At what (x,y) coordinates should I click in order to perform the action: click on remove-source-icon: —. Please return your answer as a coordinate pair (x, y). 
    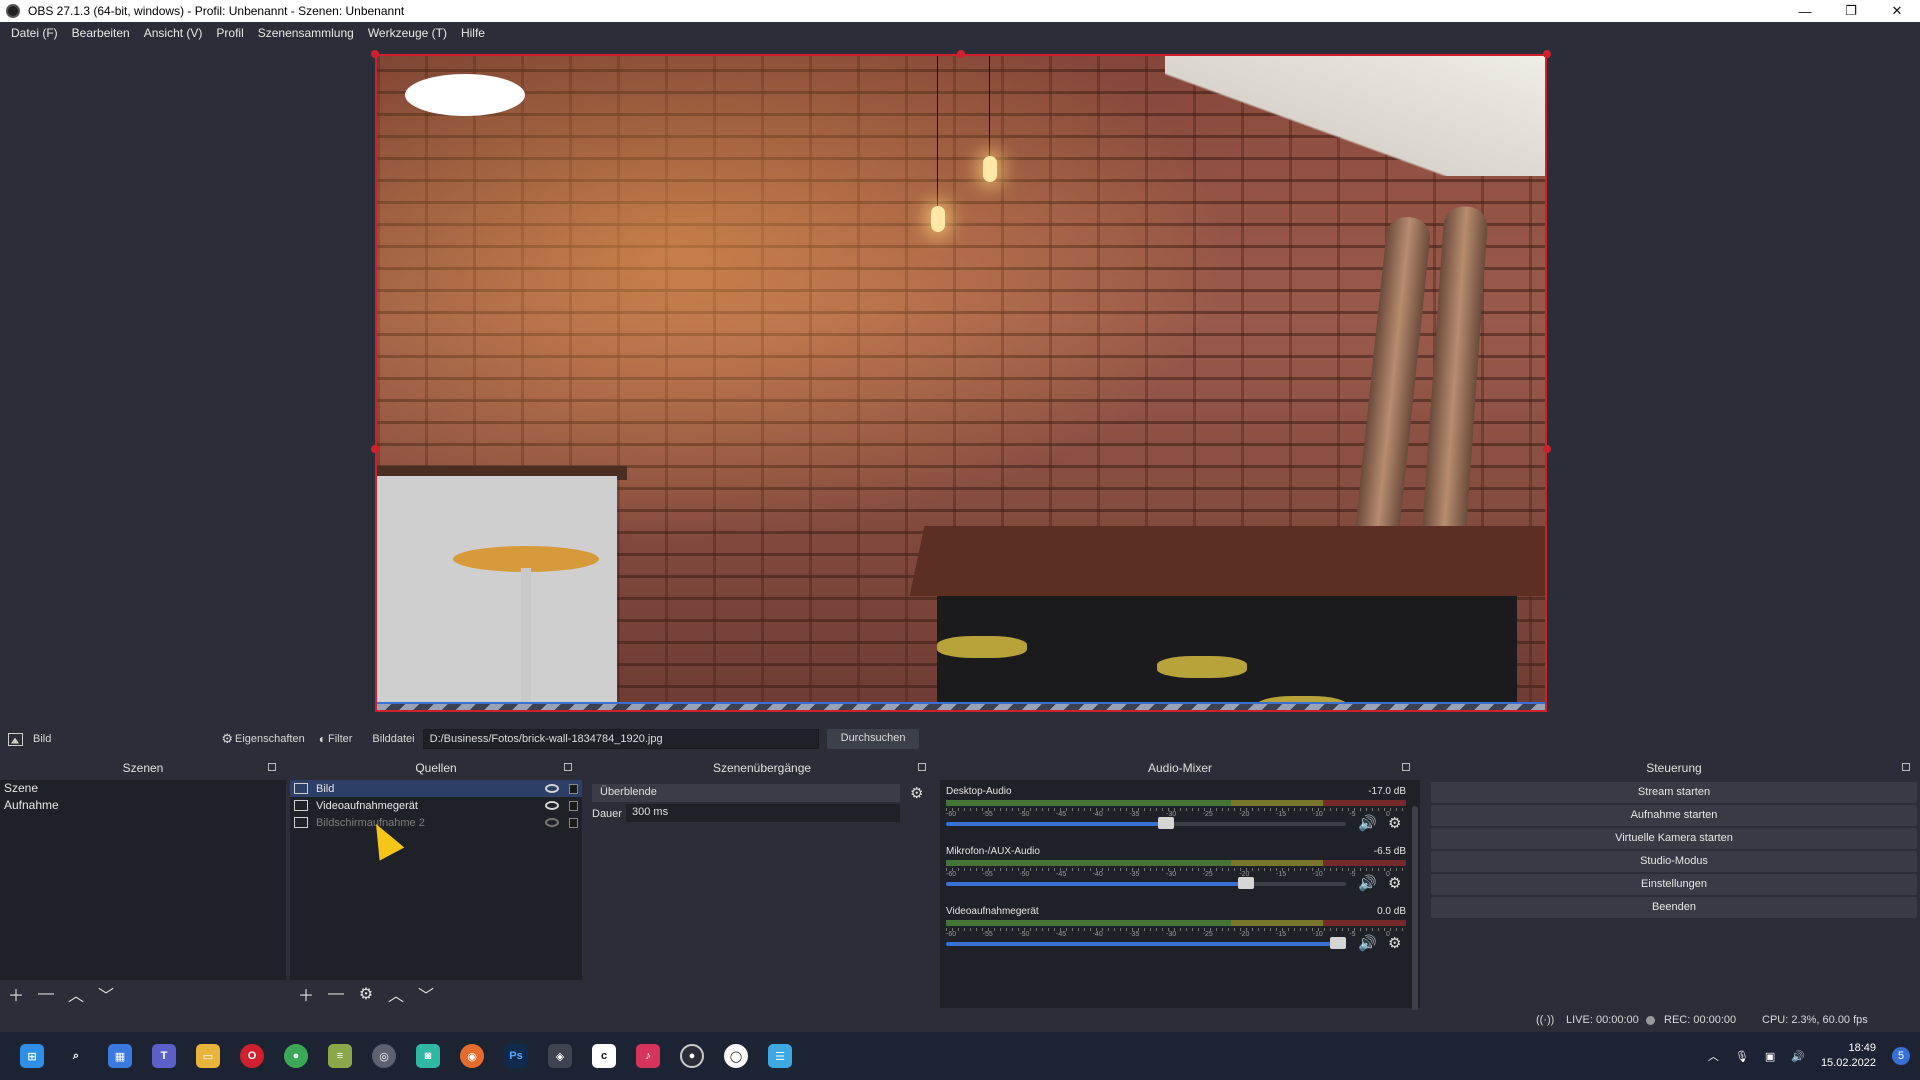
    Looking at the image, I should click on (336, 994).